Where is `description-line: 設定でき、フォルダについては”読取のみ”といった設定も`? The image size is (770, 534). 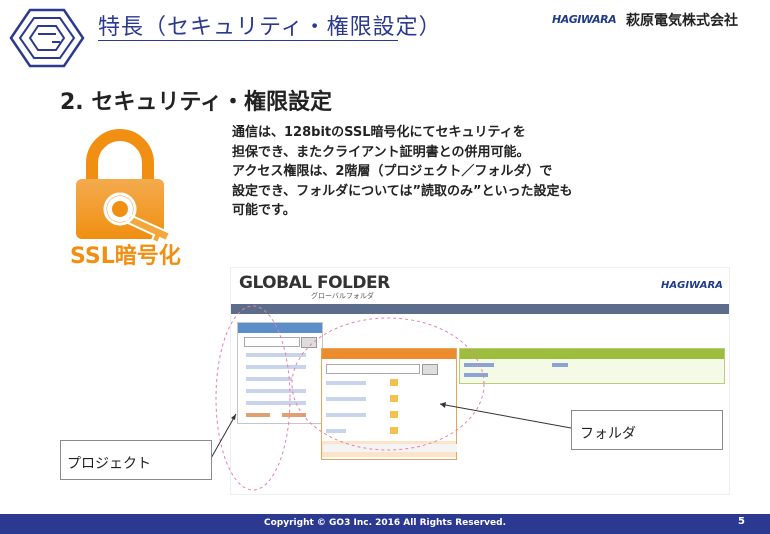 description-line: 設定でき、フォルダについては”読取のみ”といった設定も is located at coordinates (402, 191).